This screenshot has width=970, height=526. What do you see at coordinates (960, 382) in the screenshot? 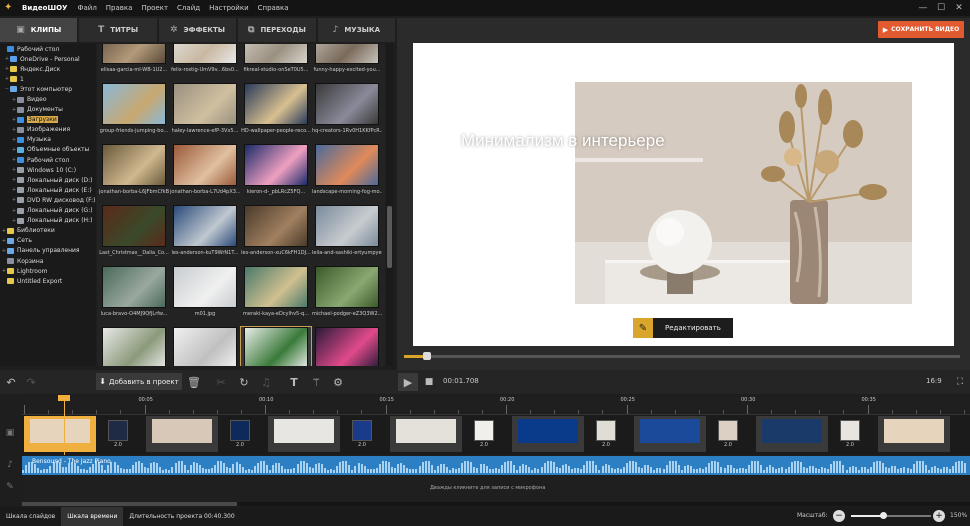
I see `fullscreen-icon: ⛶` at bounding box center [960, 382].